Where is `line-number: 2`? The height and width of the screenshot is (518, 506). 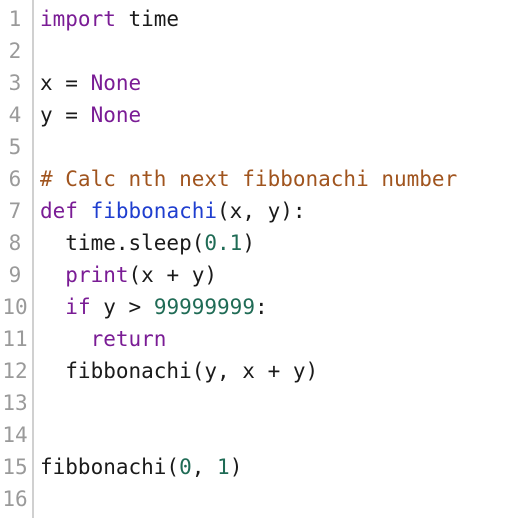 line-number: 2 is located at coordinates (15, 51).